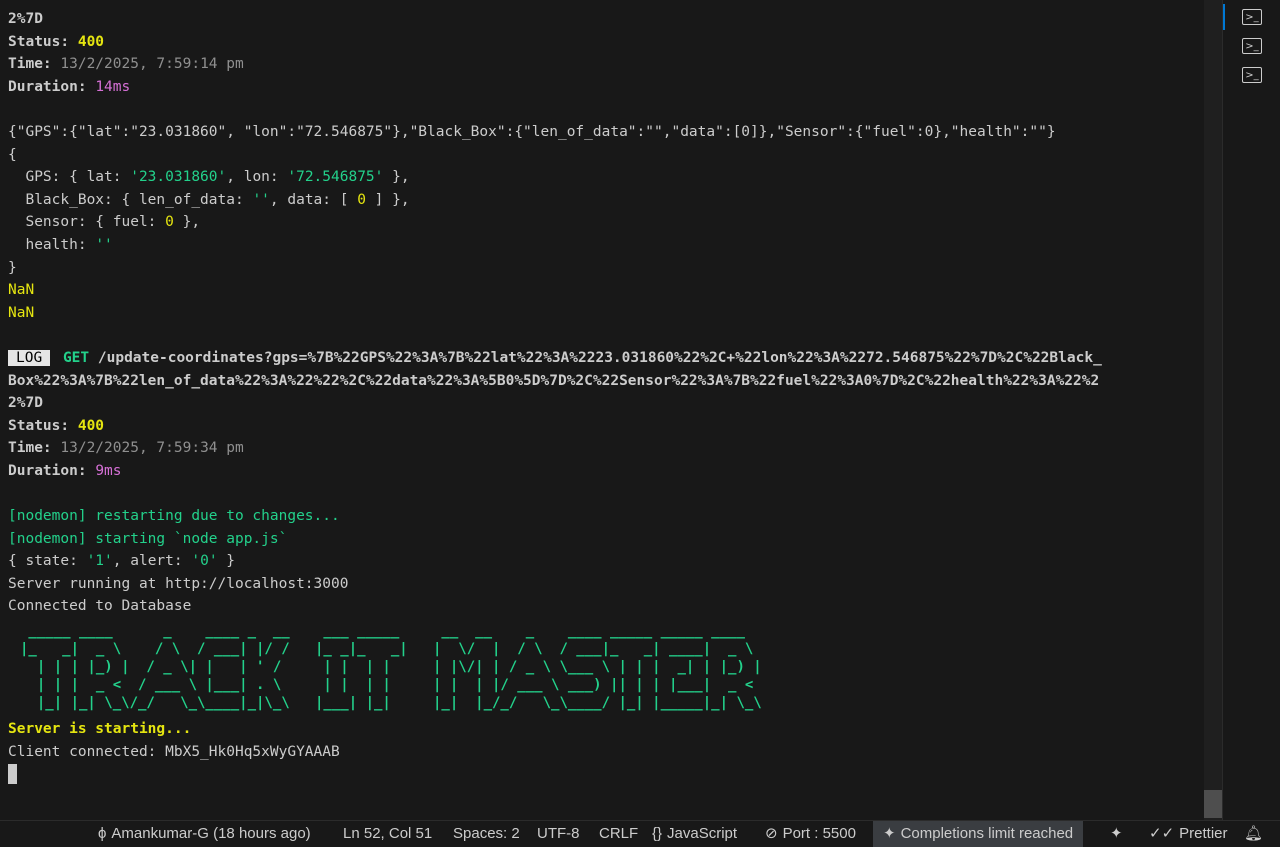 The width and height of the screenshot is (1280, 847). I want to click on sensor-suffix: },, so click(187, 222).